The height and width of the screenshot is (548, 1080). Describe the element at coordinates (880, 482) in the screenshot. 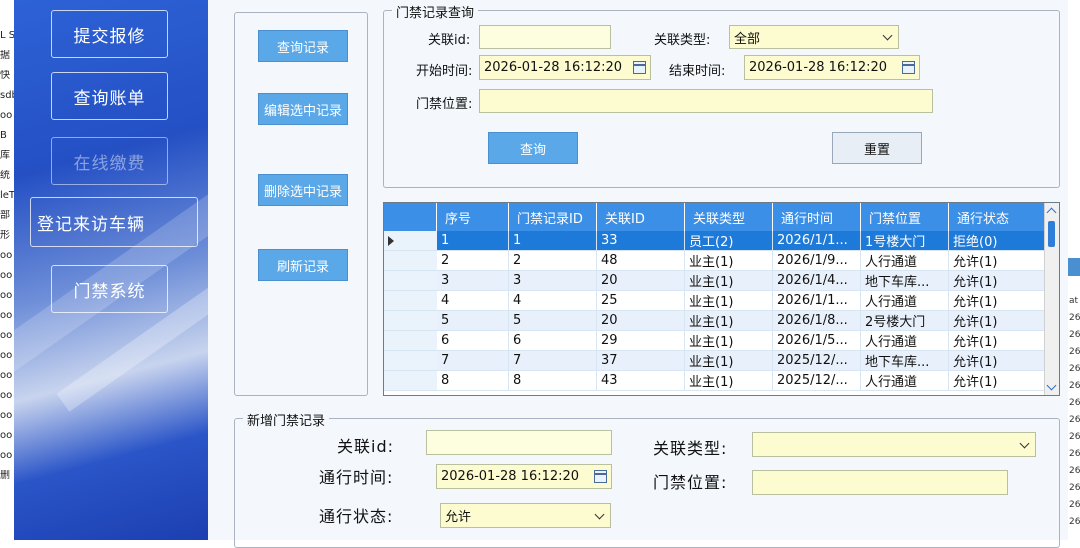

I see `add-location-input` at that location.